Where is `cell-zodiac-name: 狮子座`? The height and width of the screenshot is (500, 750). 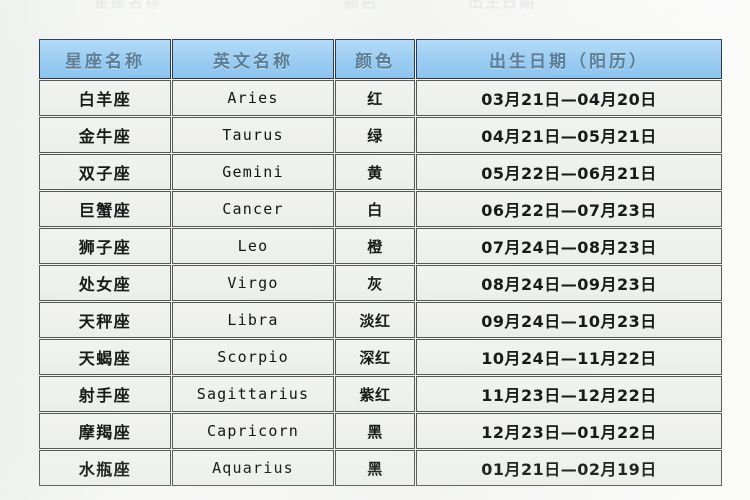 cell-zodiac-name: 狮子座 is located at coordinates (105, 246).